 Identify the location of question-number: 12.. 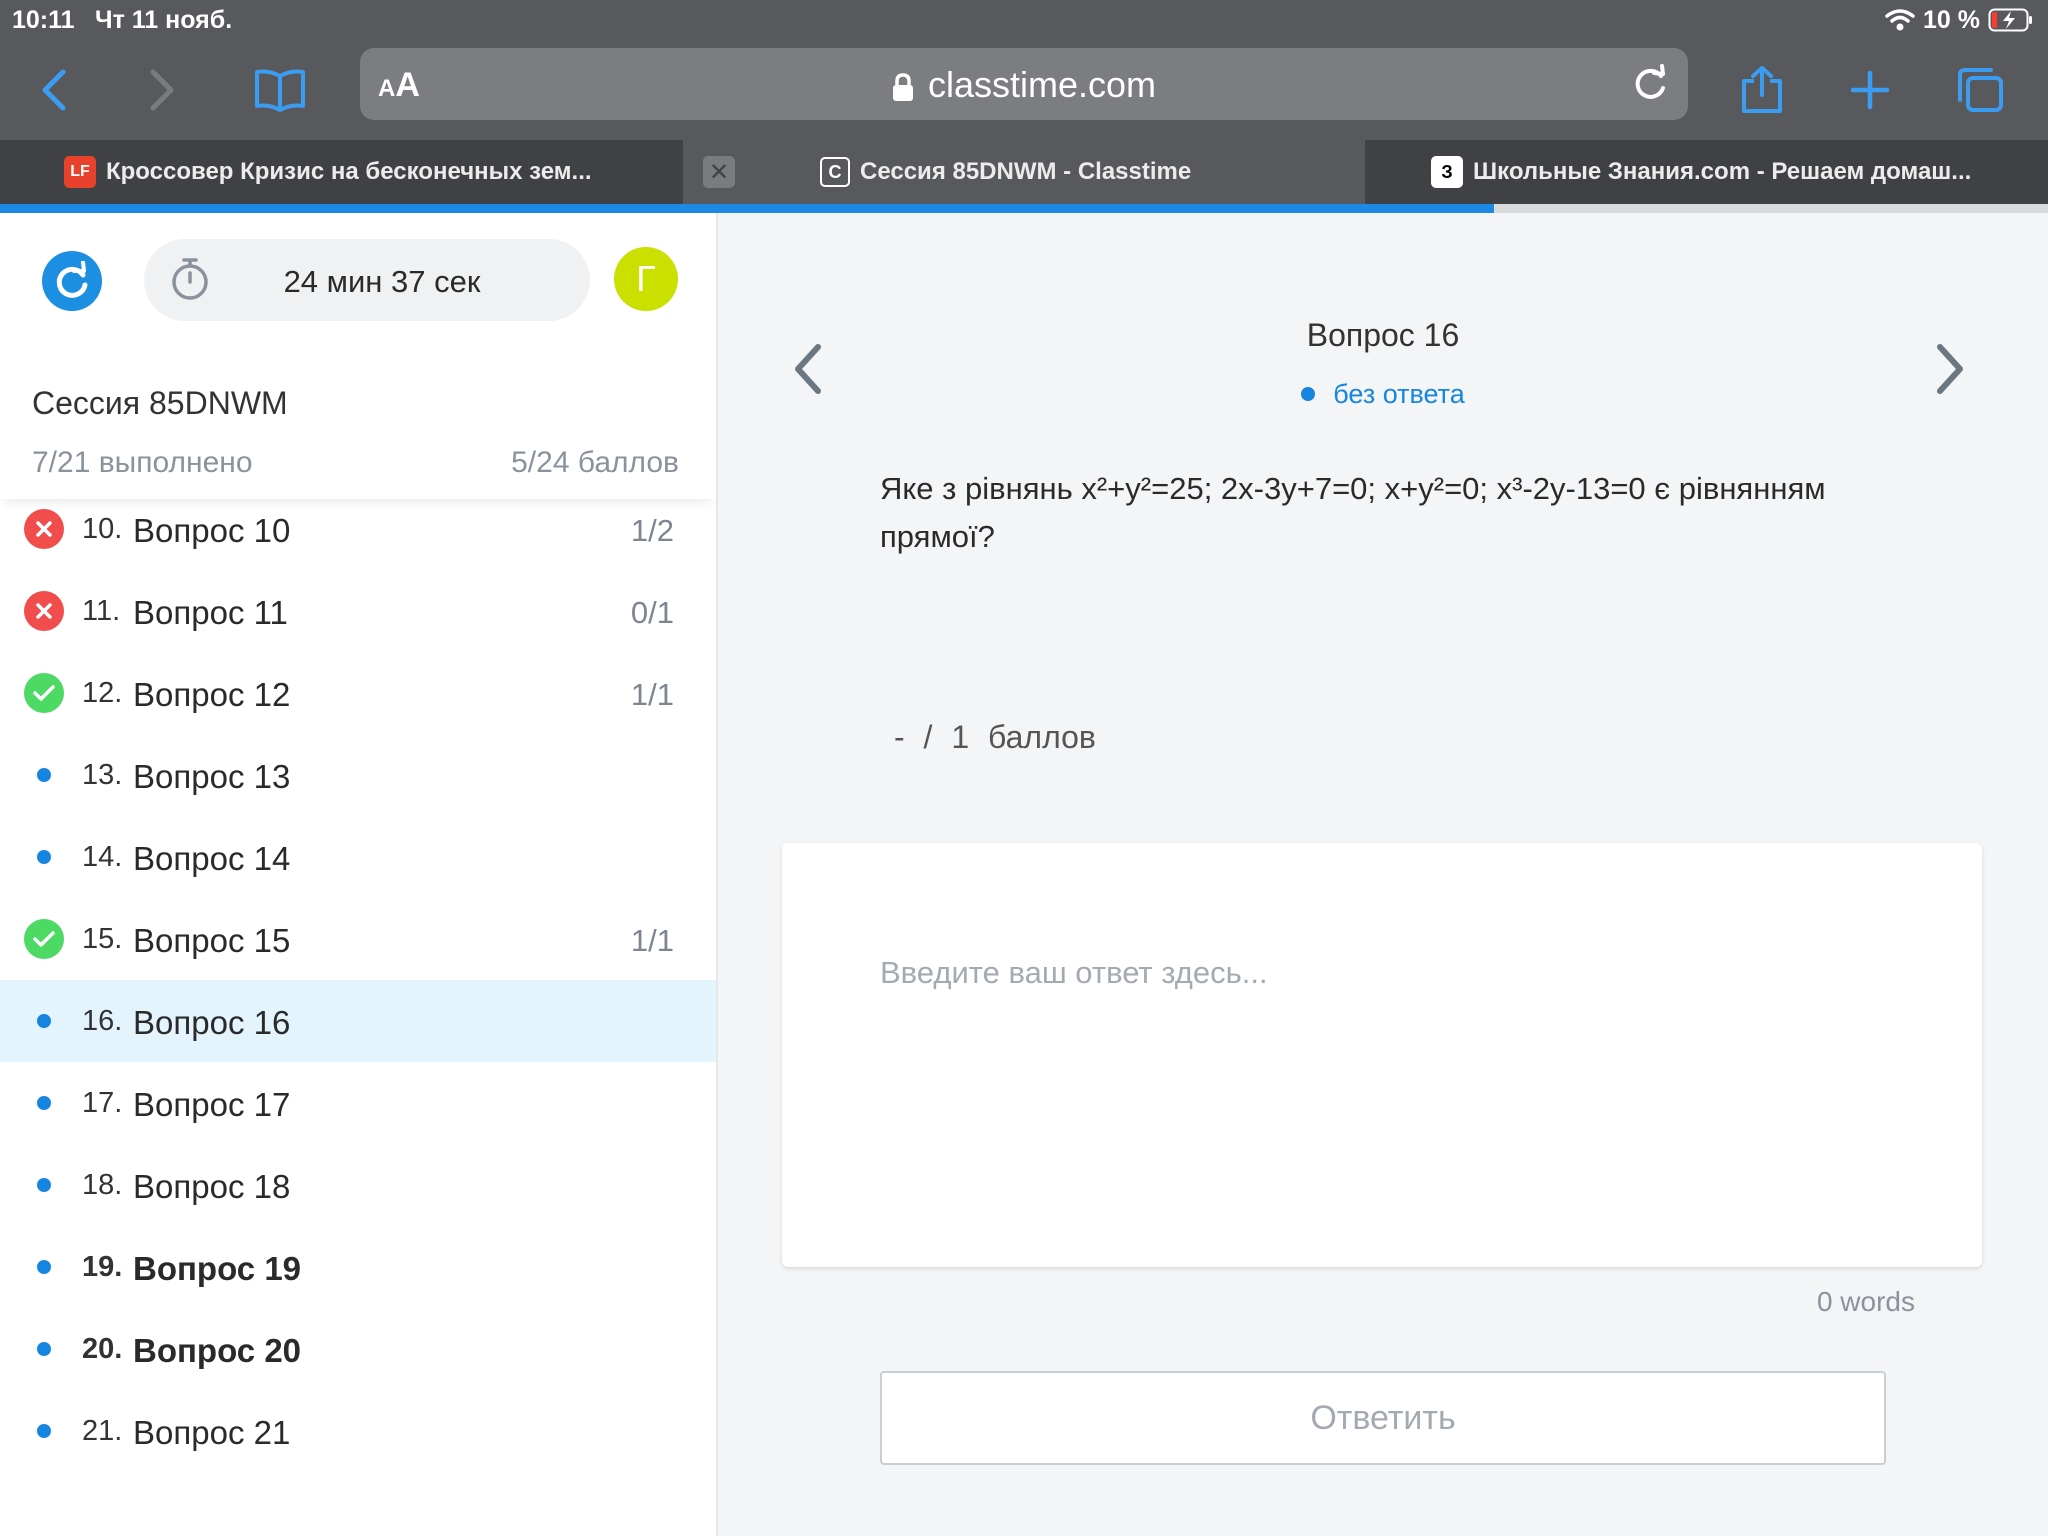
(102, 693).